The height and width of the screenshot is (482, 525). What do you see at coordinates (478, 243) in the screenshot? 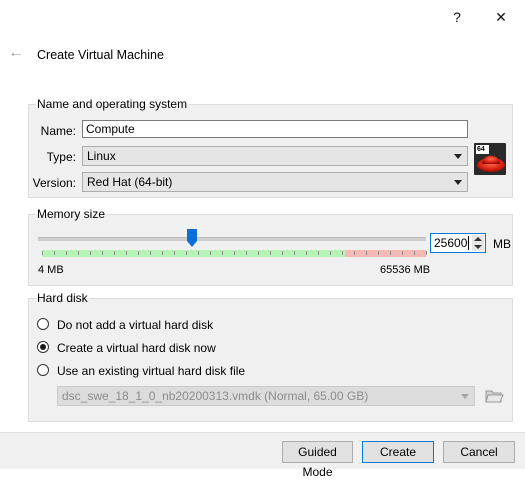
I see `spin-buttons` at bounding box center [478, 243].